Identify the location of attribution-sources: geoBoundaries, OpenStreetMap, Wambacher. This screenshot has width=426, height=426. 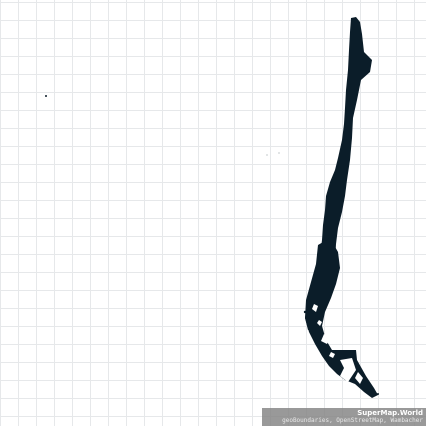
(352, 420).